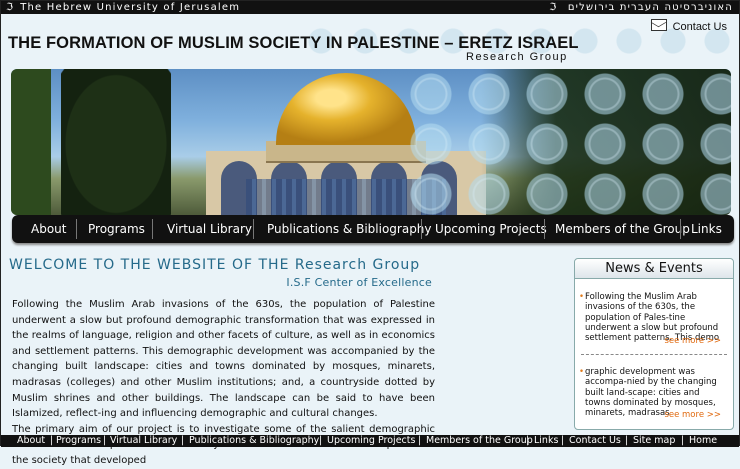  I want to click on footer-link-contact-us: Contact Us, so click(595, 441).